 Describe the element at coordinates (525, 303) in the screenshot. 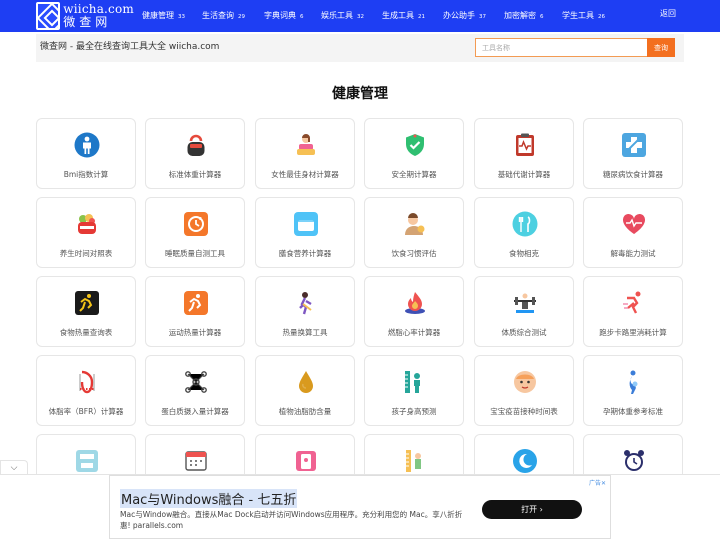

I see `weightlifter-icon` at that location.